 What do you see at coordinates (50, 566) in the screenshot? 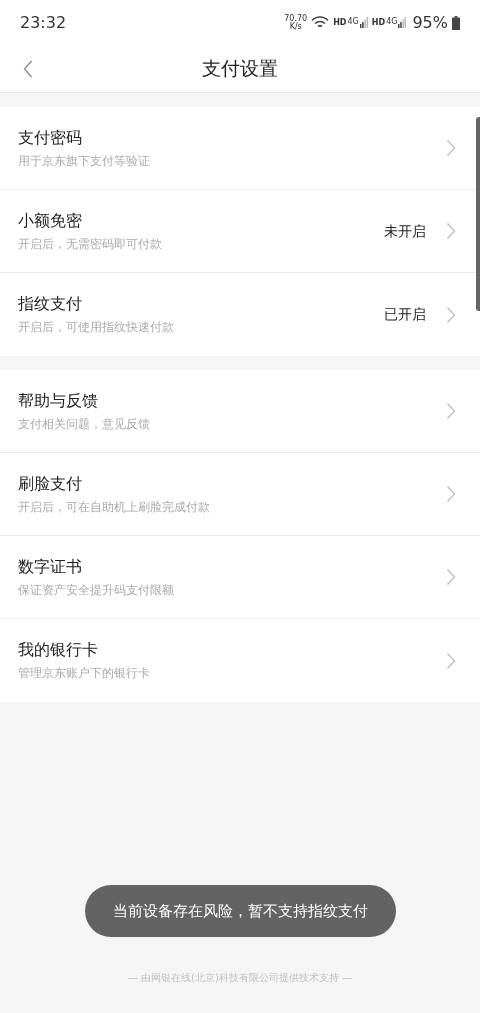
I see `row-title: 数字证书` at bounding box center [50, 566].